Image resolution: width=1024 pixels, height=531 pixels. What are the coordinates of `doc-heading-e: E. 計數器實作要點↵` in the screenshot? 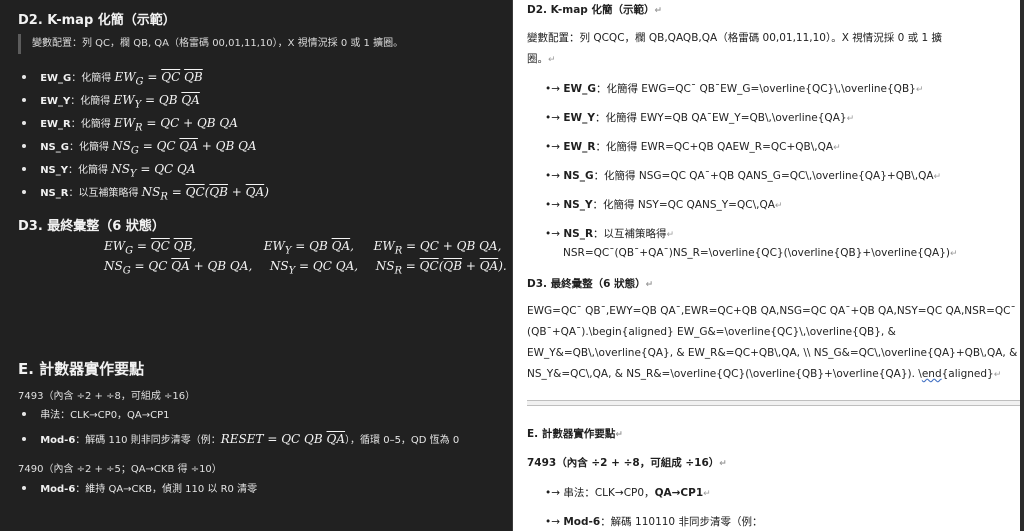 It's located at (575, 433).